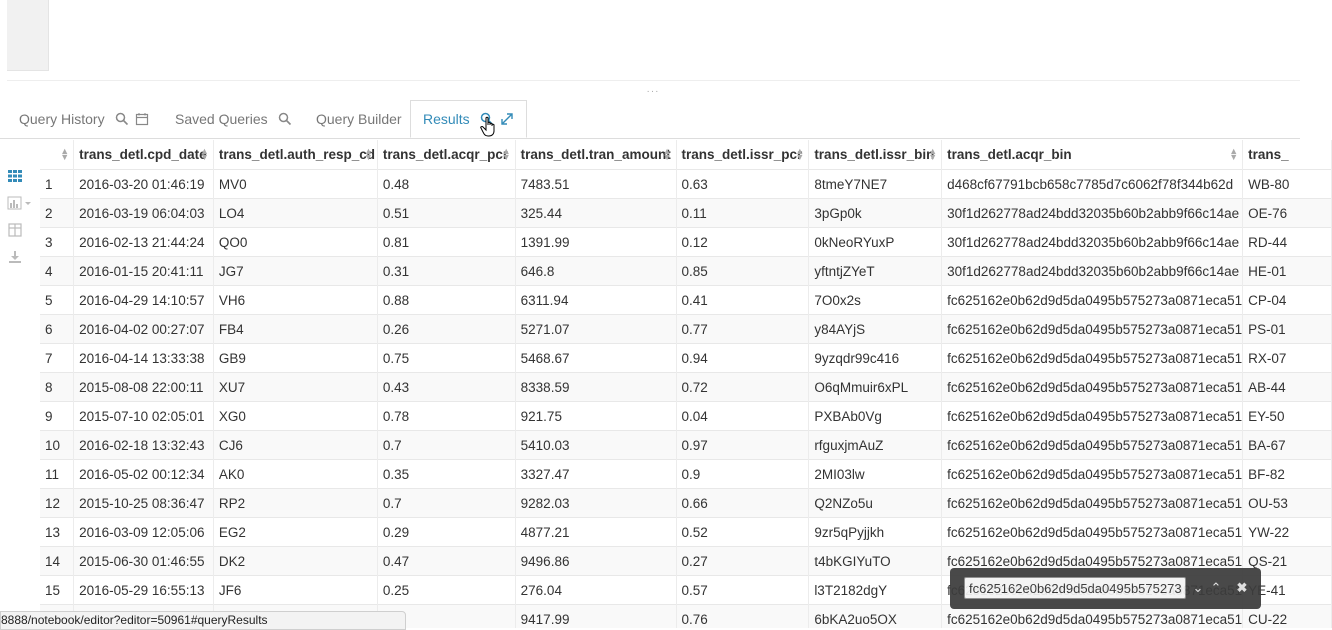 This screenshot has height=630, width=1332. What do you see at coordinates (15, 176) in the screenshot?
I see `grid-view-icon` at bounding box center [15, 176].